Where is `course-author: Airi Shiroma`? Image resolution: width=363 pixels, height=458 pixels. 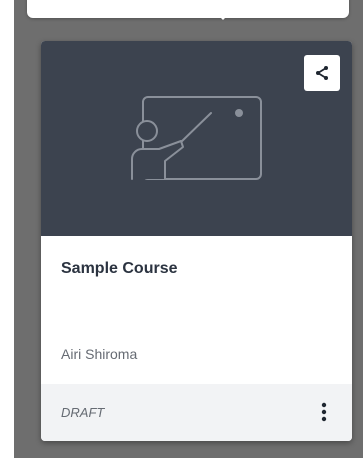
course-author: Airi Shiroma is located at coordinates (99, 354).